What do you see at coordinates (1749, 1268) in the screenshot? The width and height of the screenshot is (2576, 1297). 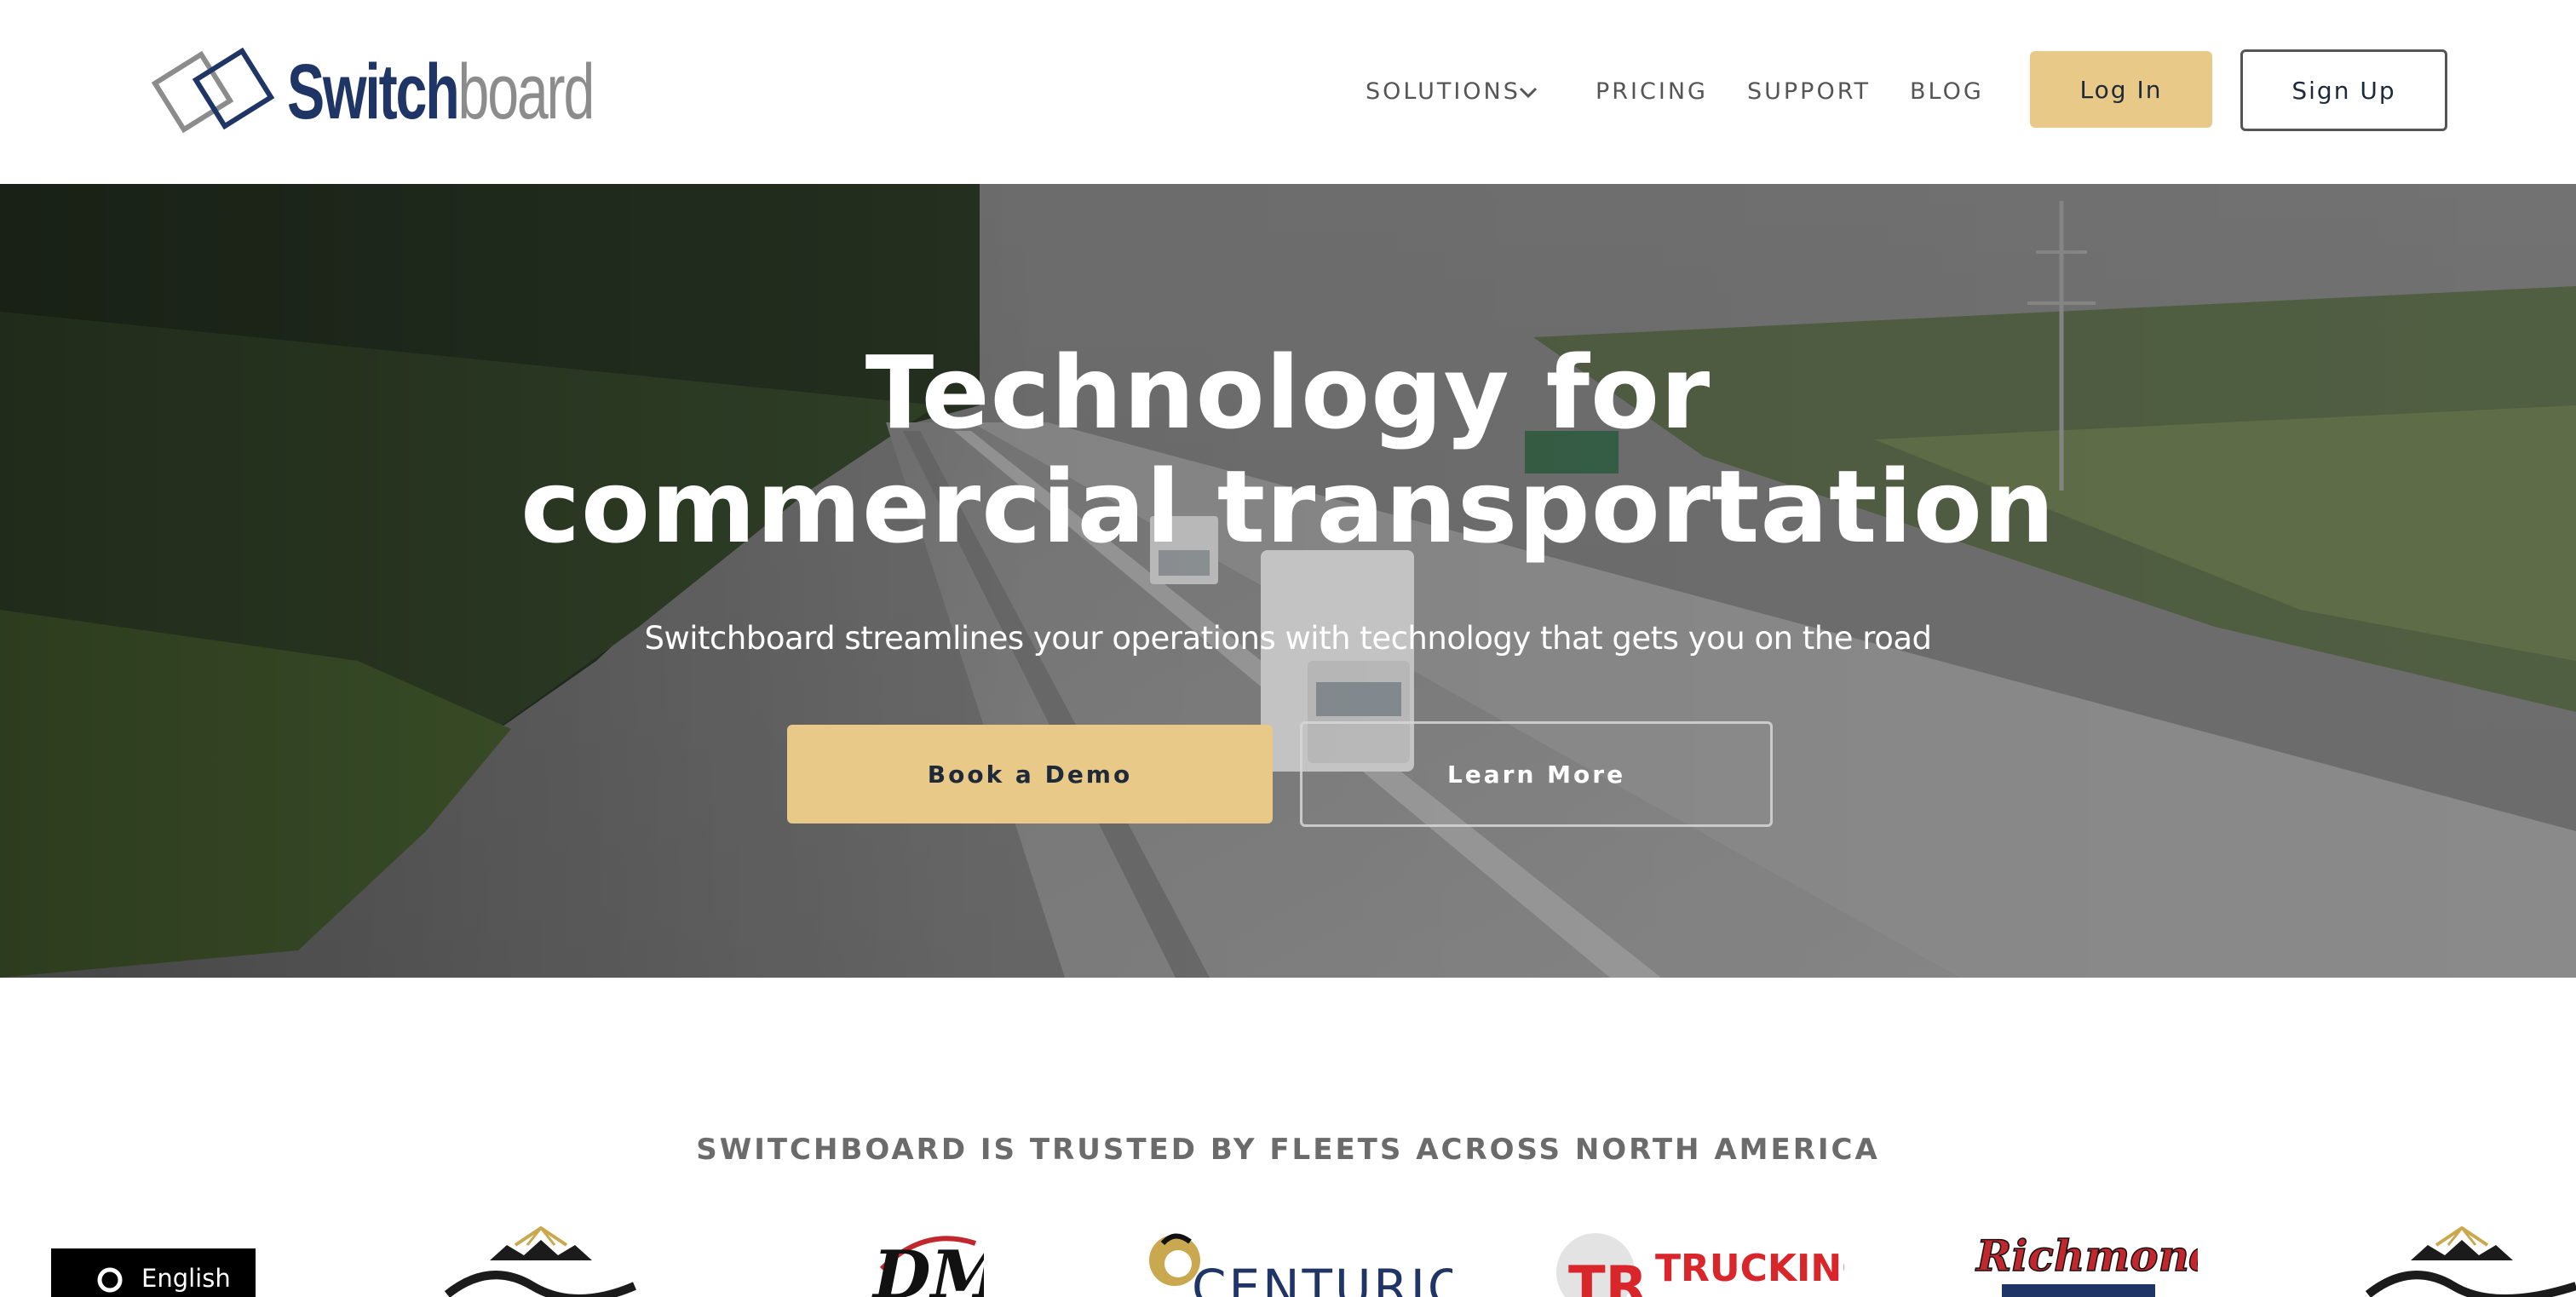 I see `trucking-logo-text: TRUCKING` at bounding box center [1749, 1268].